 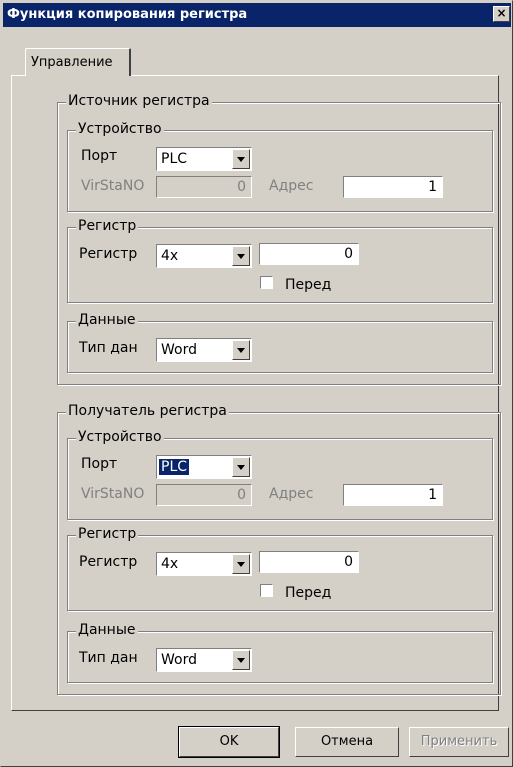 I want to click on destination-address-field: 1, so click(x=393, y=495).